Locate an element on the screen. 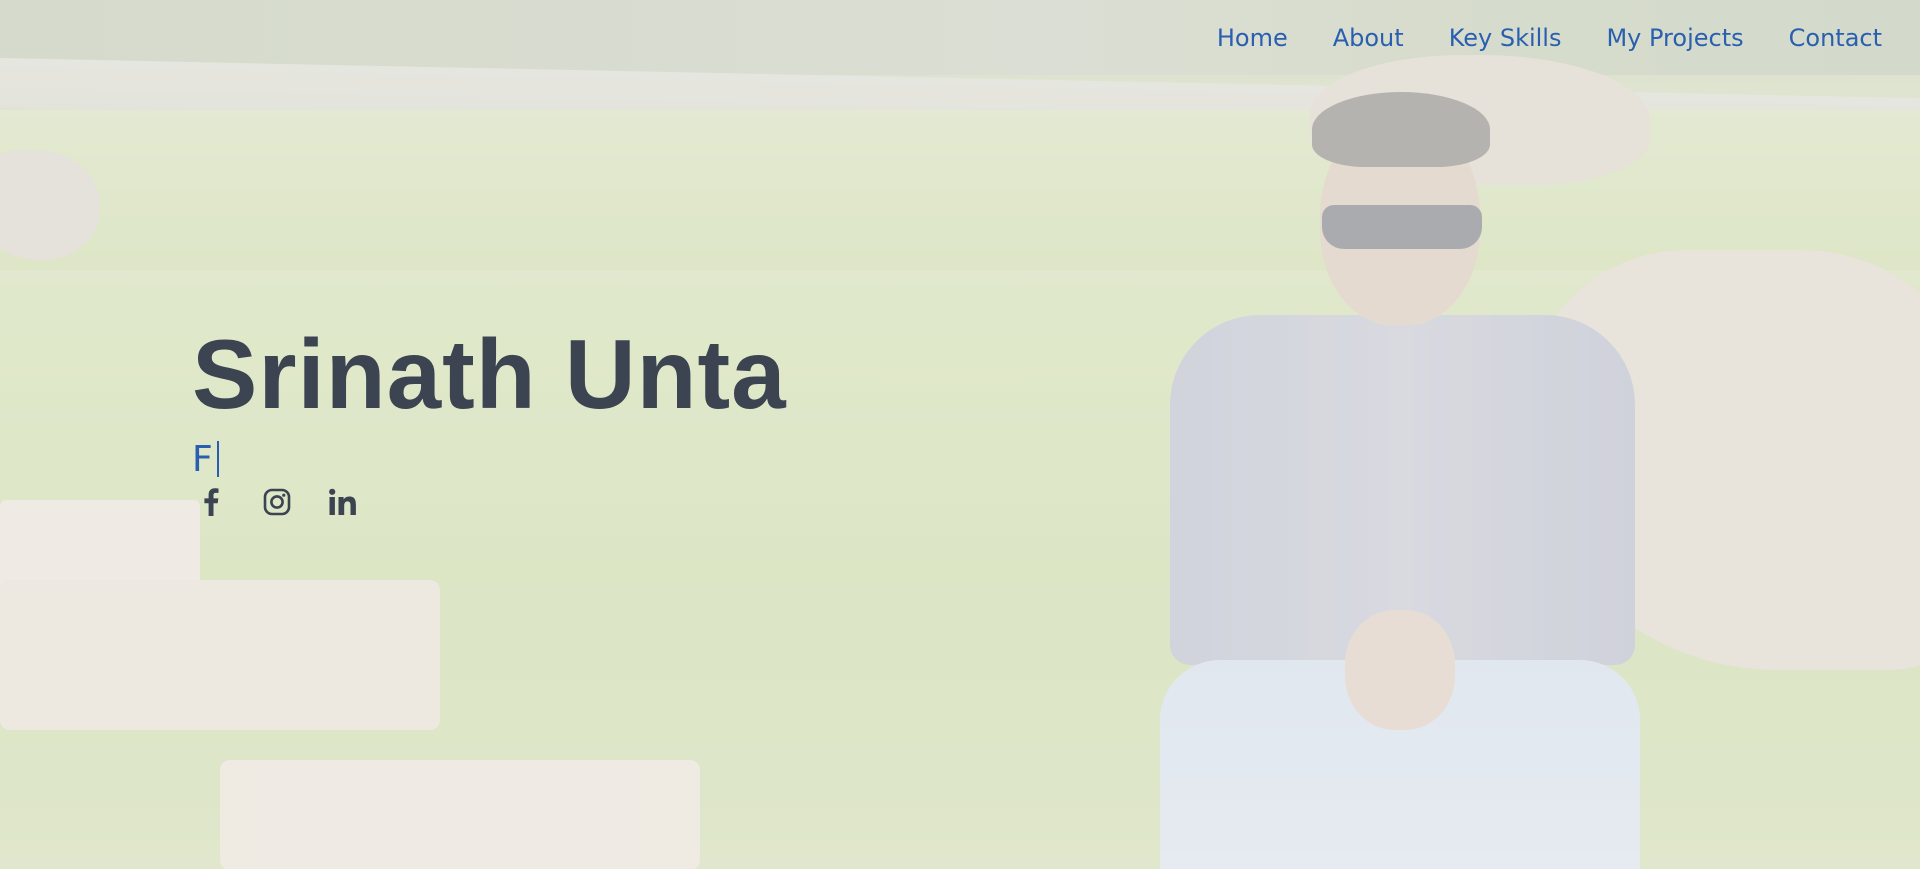 The width and height of the screenshot is (1920, 869). linkedin-icon is located at coordinates (343, 502).